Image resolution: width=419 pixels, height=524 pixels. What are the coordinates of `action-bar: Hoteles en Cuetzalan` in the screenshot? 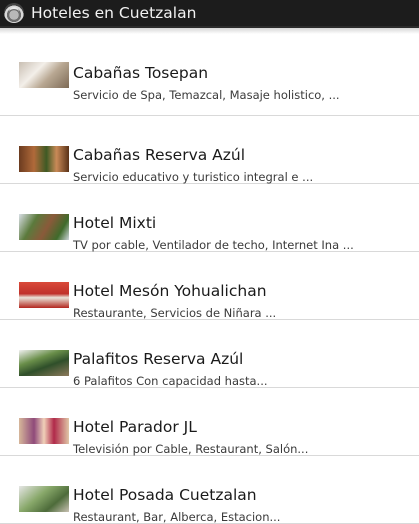 It's located at (209, 14).